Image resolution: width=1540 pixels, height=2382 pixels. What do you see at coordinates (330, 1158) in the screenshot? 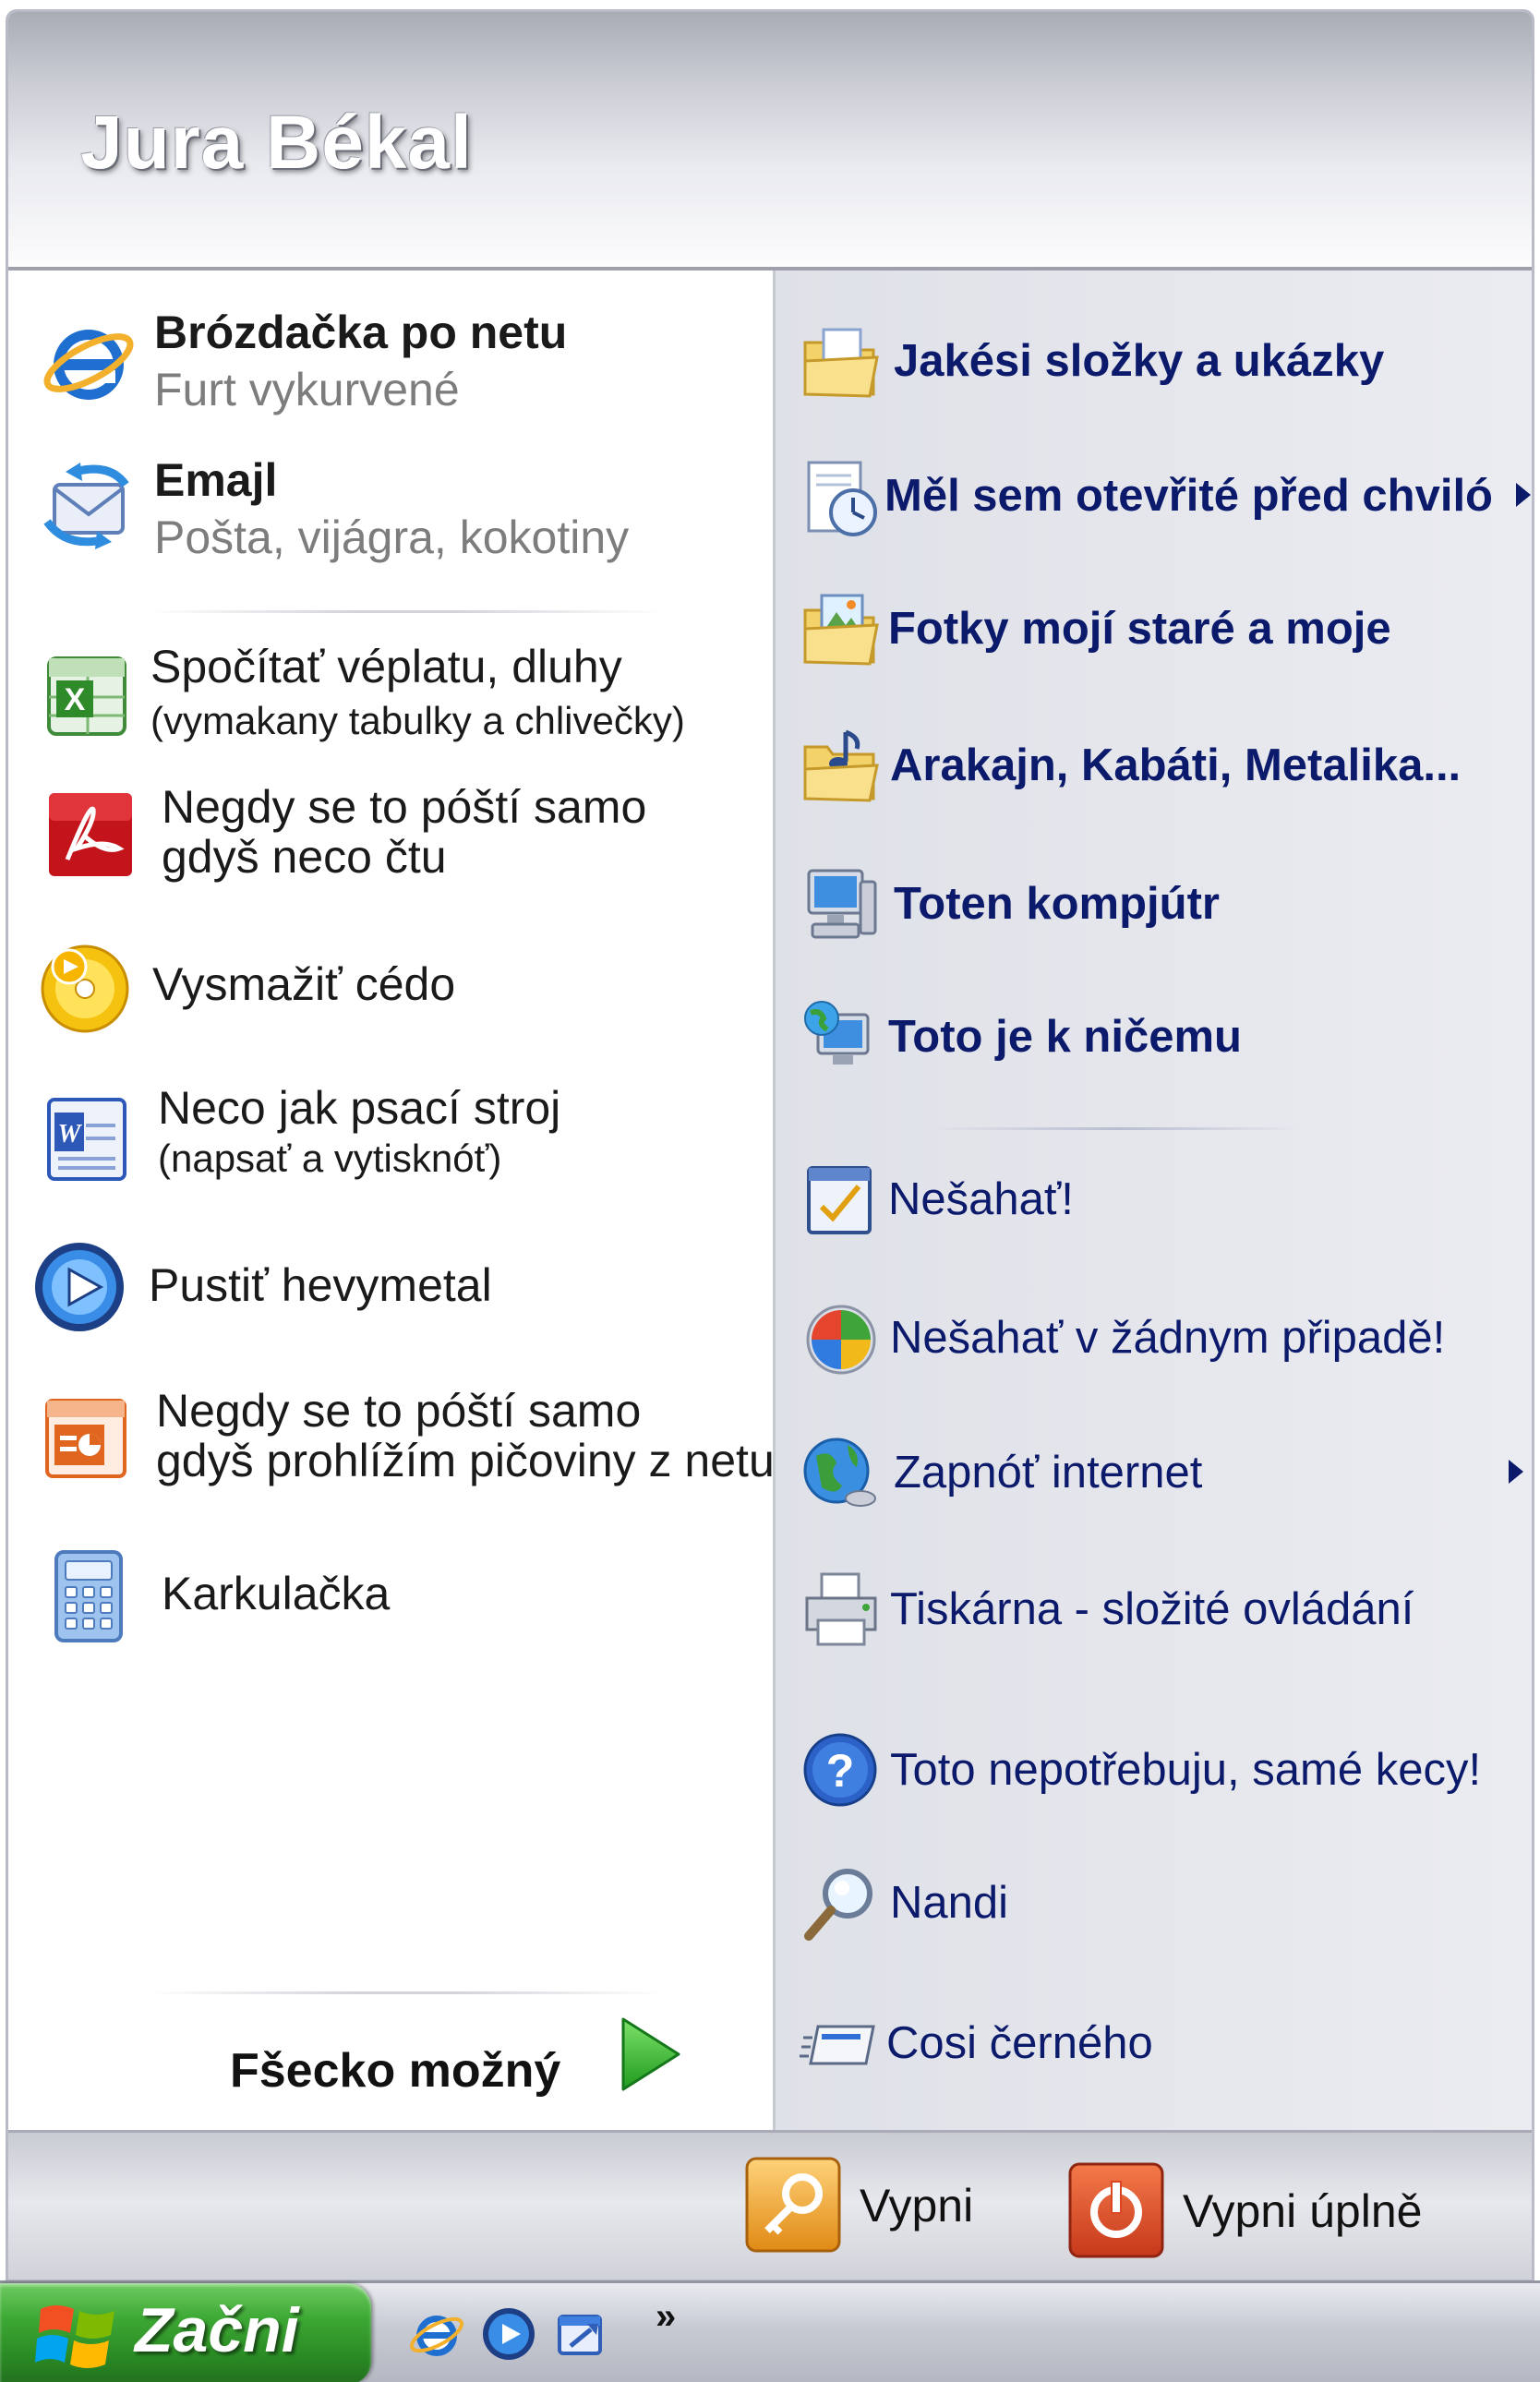
I see `recent-item-line2: (napsať a vytisknóť)` at bounding box center [330, 1158].